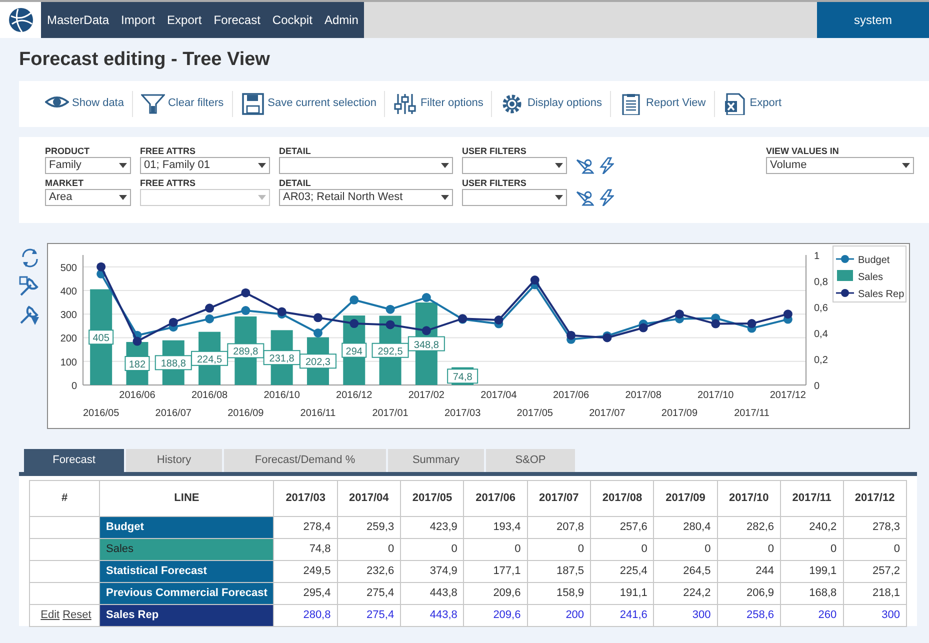 This screenshot has width=929, height=643. Describe the element at coordinates (369, 615) in the screenshot. I see `editable-cell: 275,4` at that location.